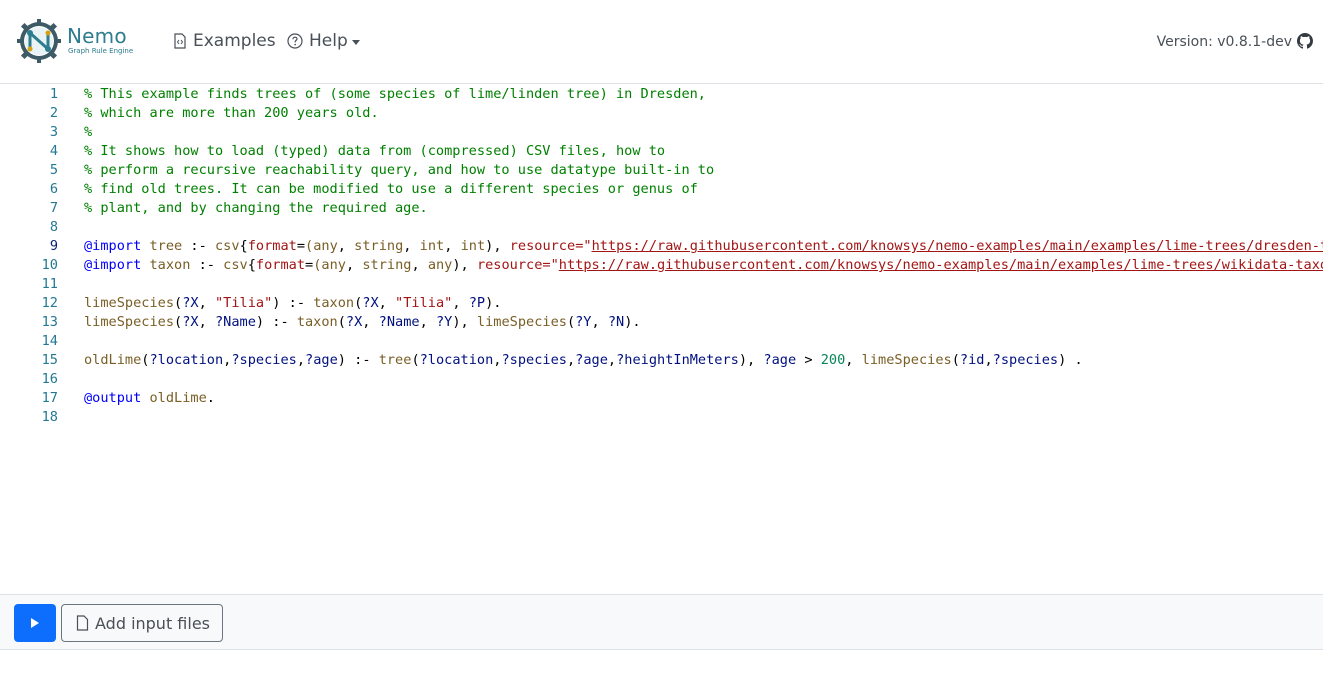 The height and width of the screenshot is (681, 1323). I want to click on code-line: 2 % which are more than 200 years old., so click(661, 113).